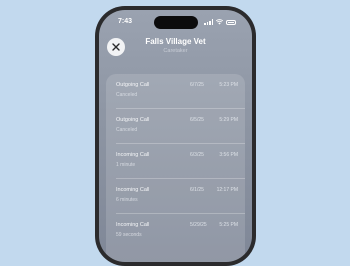 The width and height of the screenshot is (350, 266). I want to click on call-time: 5:25 PM, so click(228, 225).